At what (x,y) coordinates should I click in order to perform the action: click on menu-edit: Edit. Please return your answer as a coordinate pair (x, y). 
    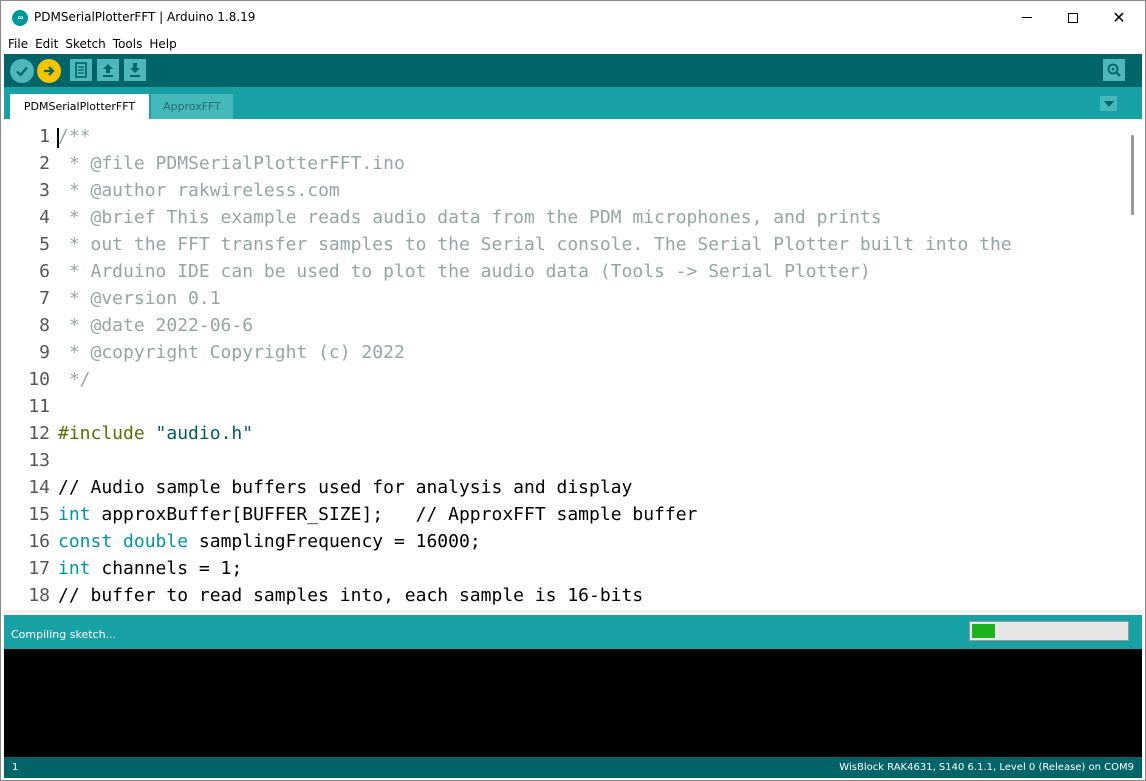
    Looking at the image, I should click on (46, 44).